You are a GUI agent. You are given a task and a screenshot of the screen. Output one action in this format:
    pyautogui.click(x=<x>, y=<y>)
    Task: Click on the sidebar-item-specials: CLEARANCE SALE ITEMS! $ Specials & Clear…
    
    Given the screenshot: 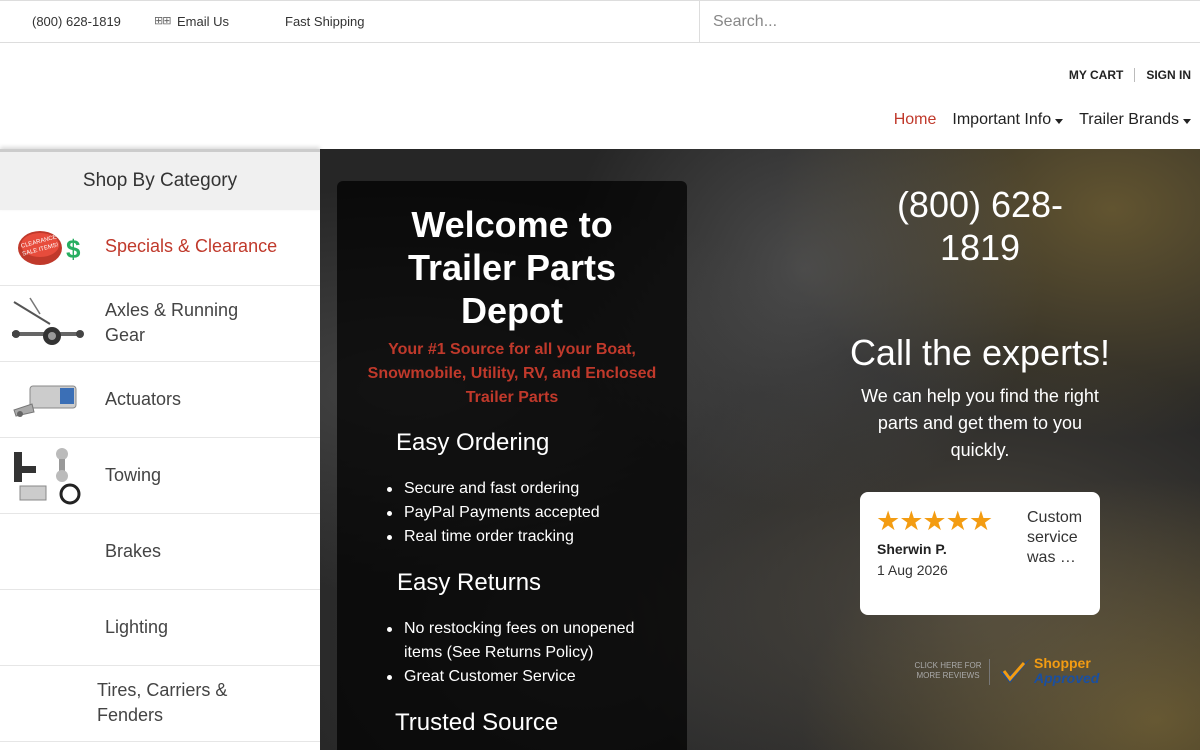 What is the action you would take?
    pyautogui.click(x=160, y=248)
    